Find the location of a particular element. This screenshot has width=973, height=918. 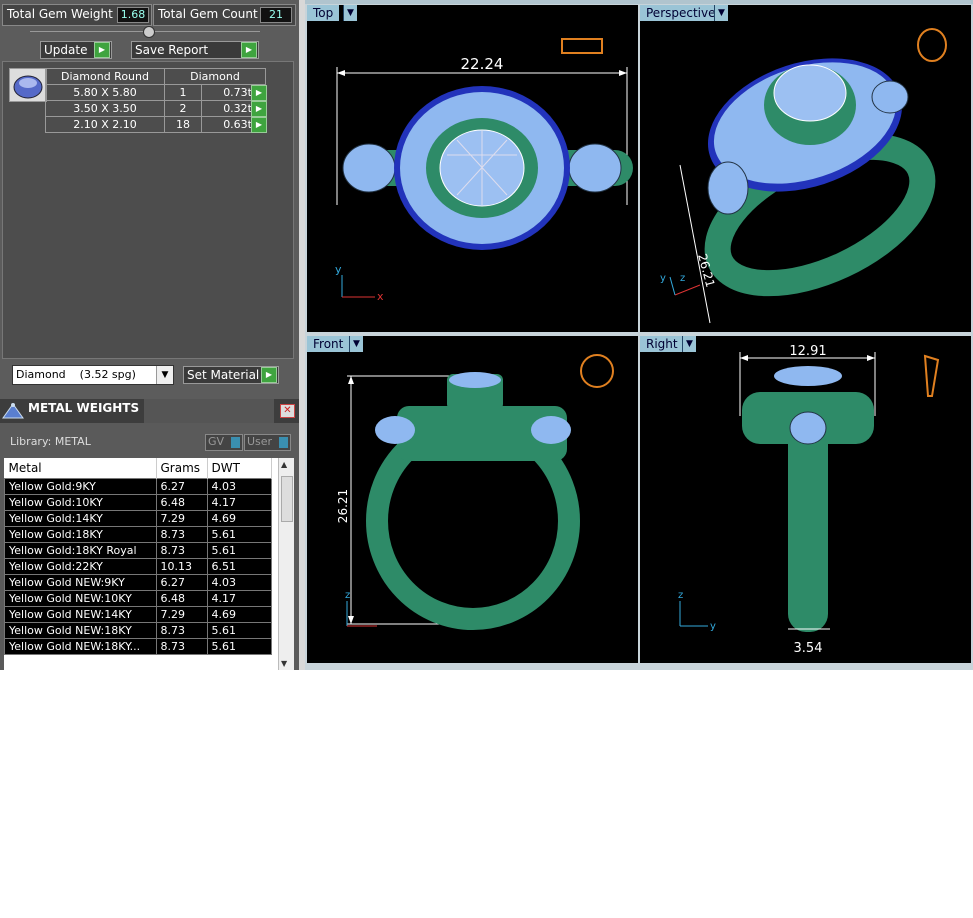

viewport-top: Top ▼ 22.24 y x is located at coordinates (472, 168).